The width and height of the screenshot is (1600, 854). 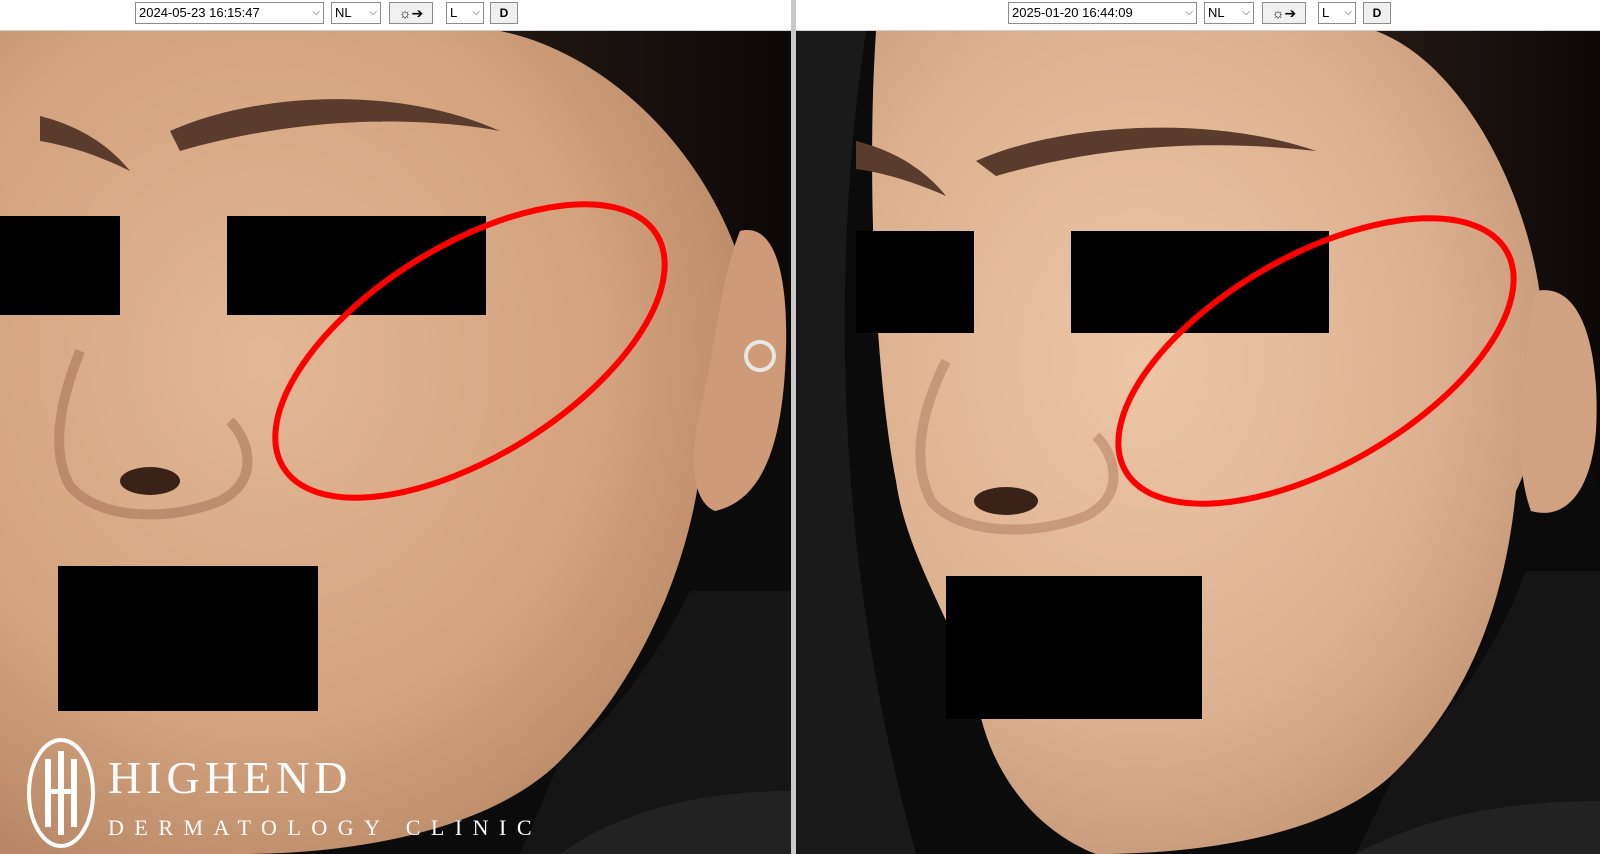 I want to click on left-datetime-value: 2024-05-23 16:15:47, so click(x=199, y=12).